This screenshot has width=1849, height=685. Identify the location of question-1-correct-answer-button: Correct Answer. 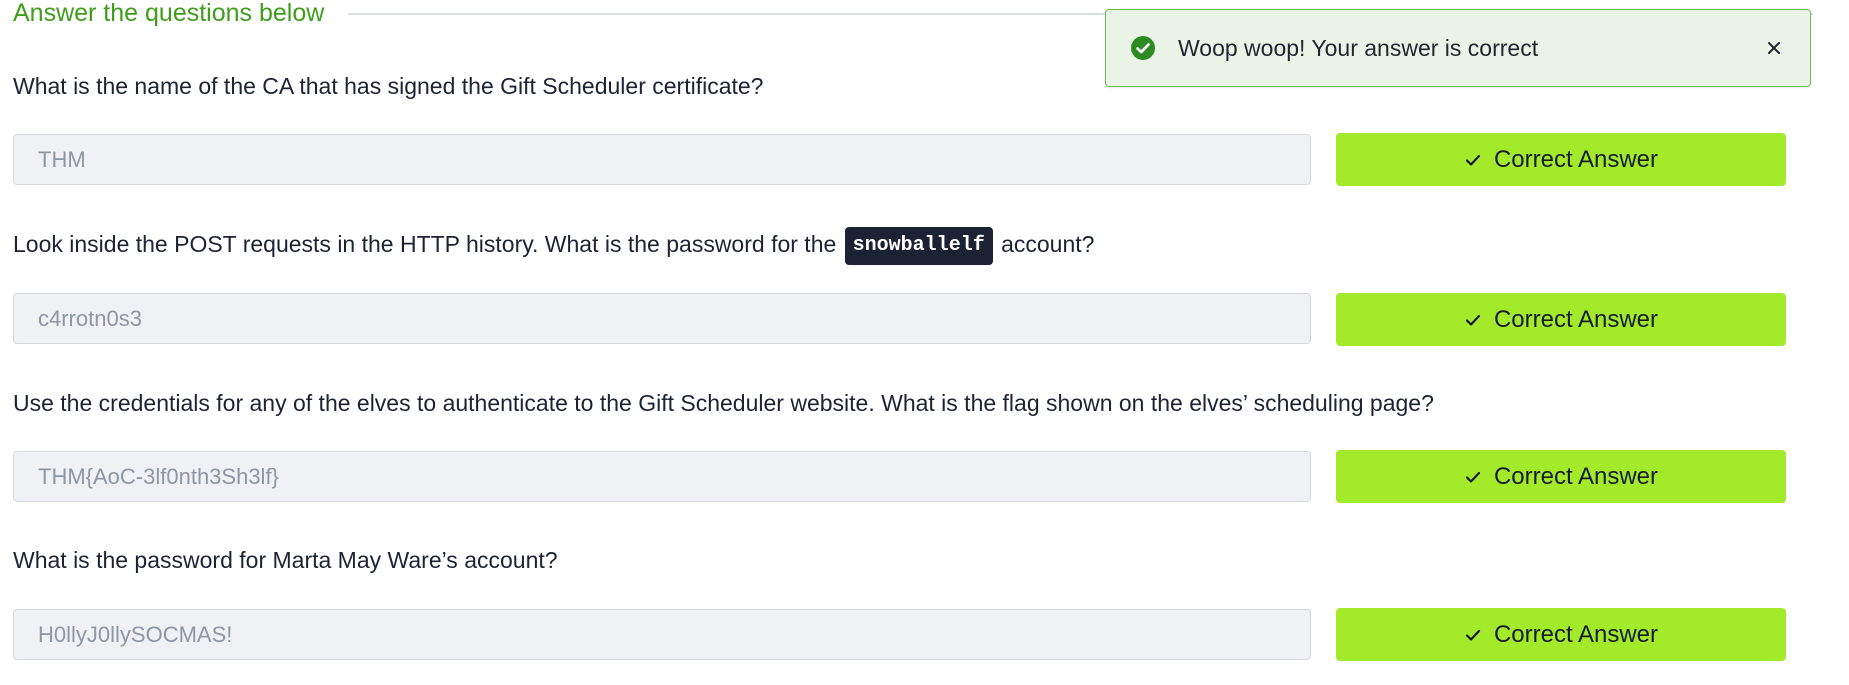
(1561, 159).